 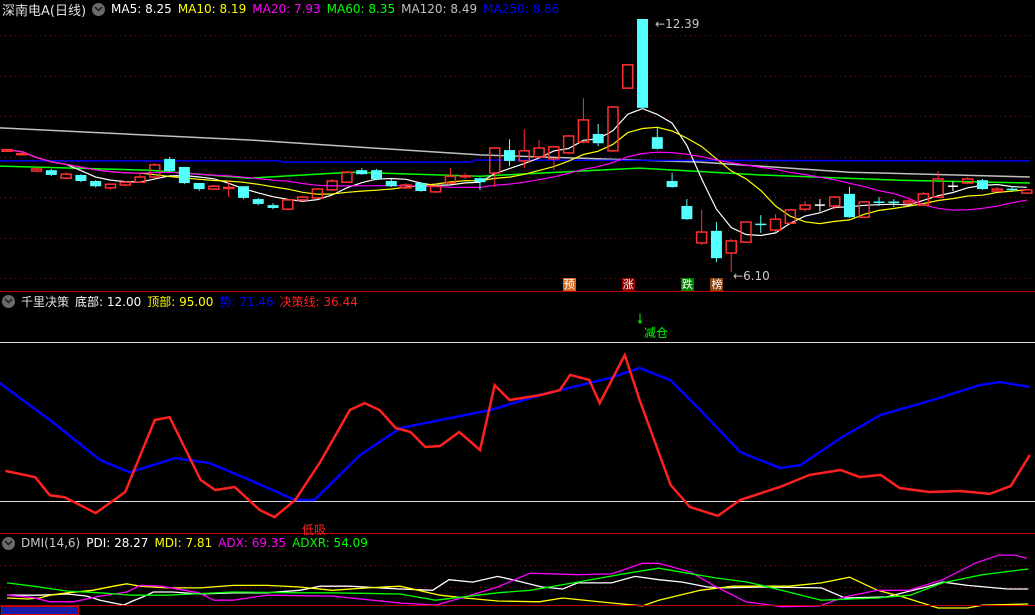 I want to click on signal-marker: 跌, so click(x=687, y=284).